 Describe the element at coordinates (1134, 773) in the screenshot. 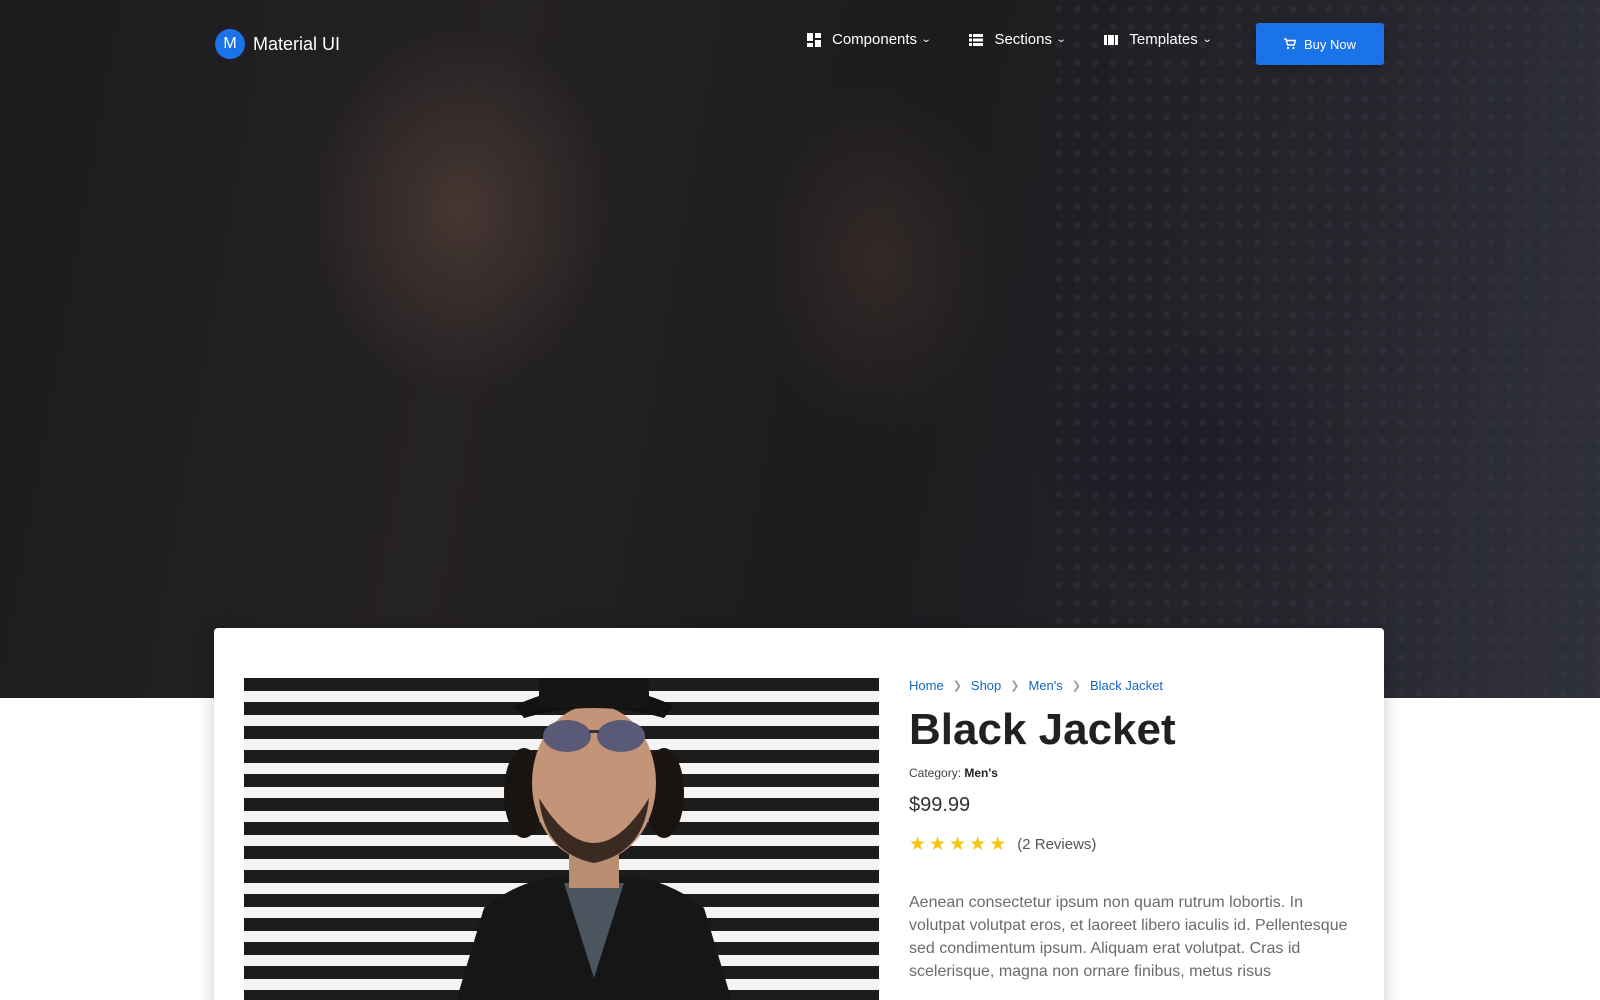

I see `product-category: Category: Men's` at that location.